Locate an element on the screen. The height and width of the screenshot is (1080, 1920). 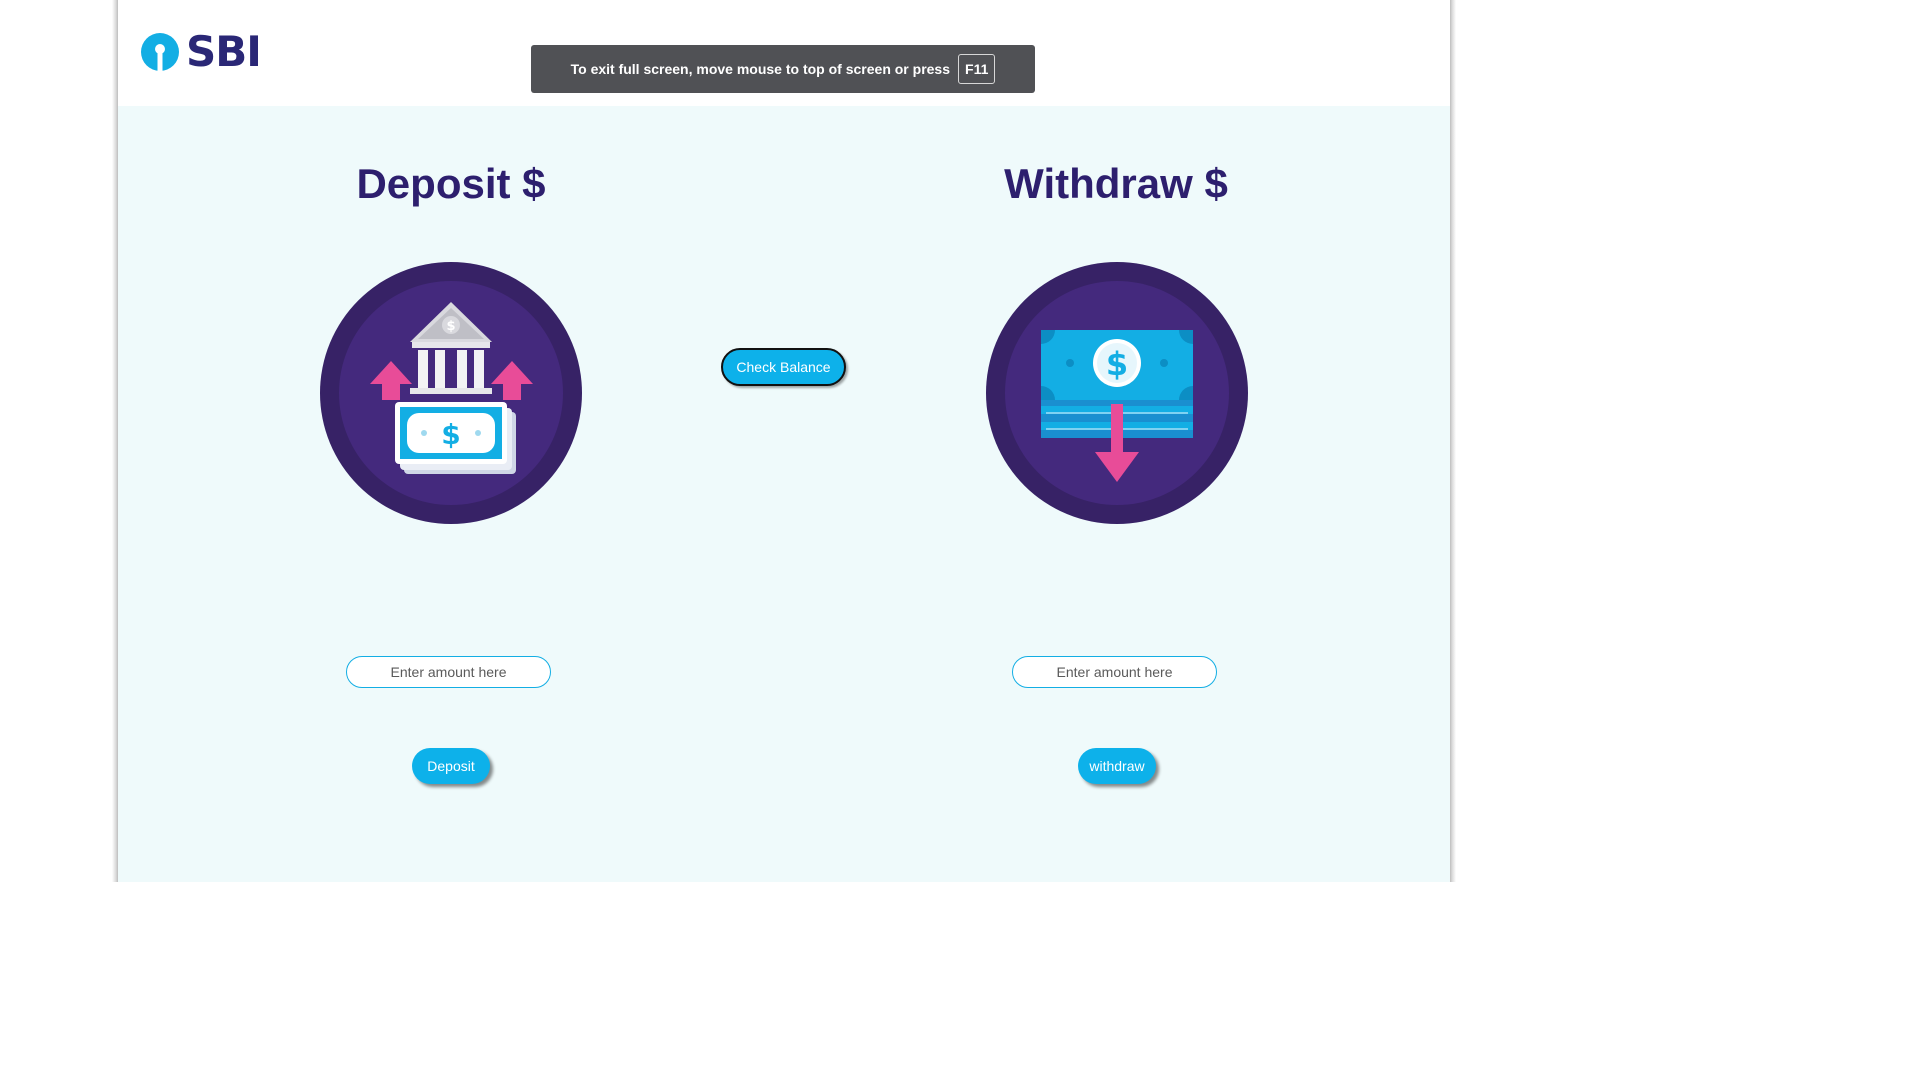
cash-withdraw-icon: $ is located at coordinates (1117, 393).